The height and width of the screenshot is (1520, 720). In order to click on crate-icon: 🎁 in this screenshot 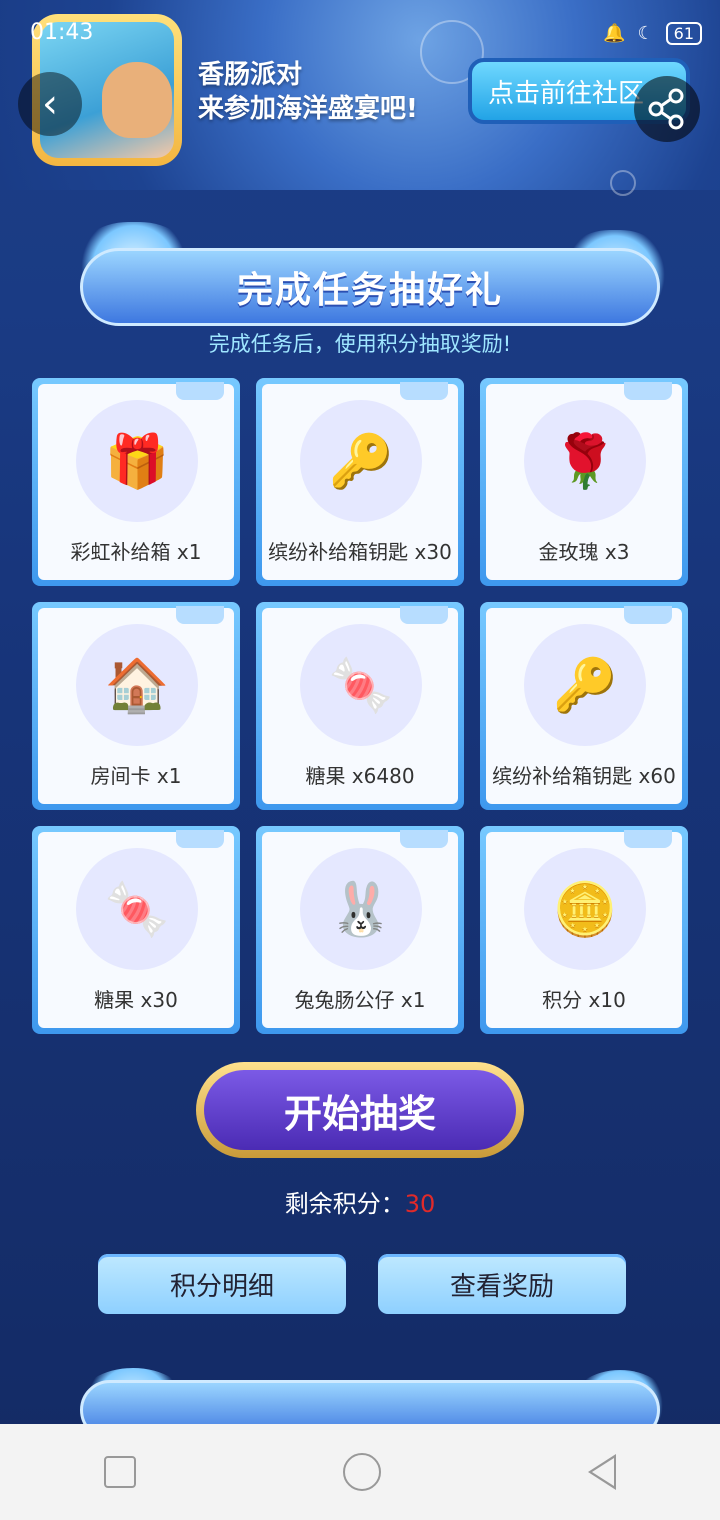, I will do `click(137, 461)`.